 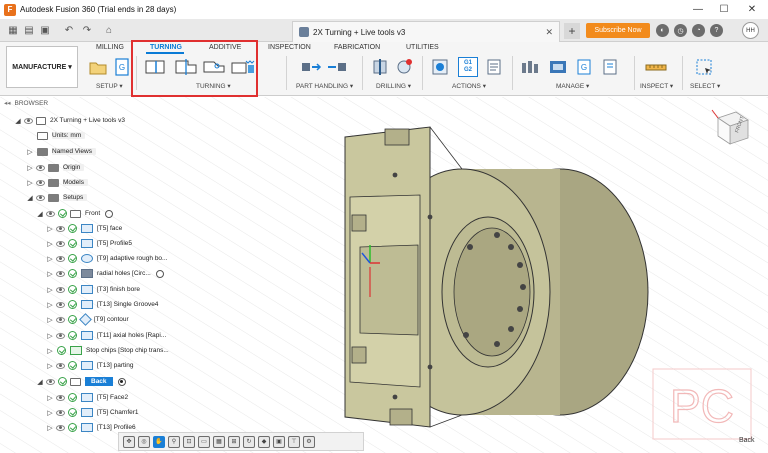 I want to click on workspace-switcher: MANUFACTURE ▾, so click(x=42, y=67).